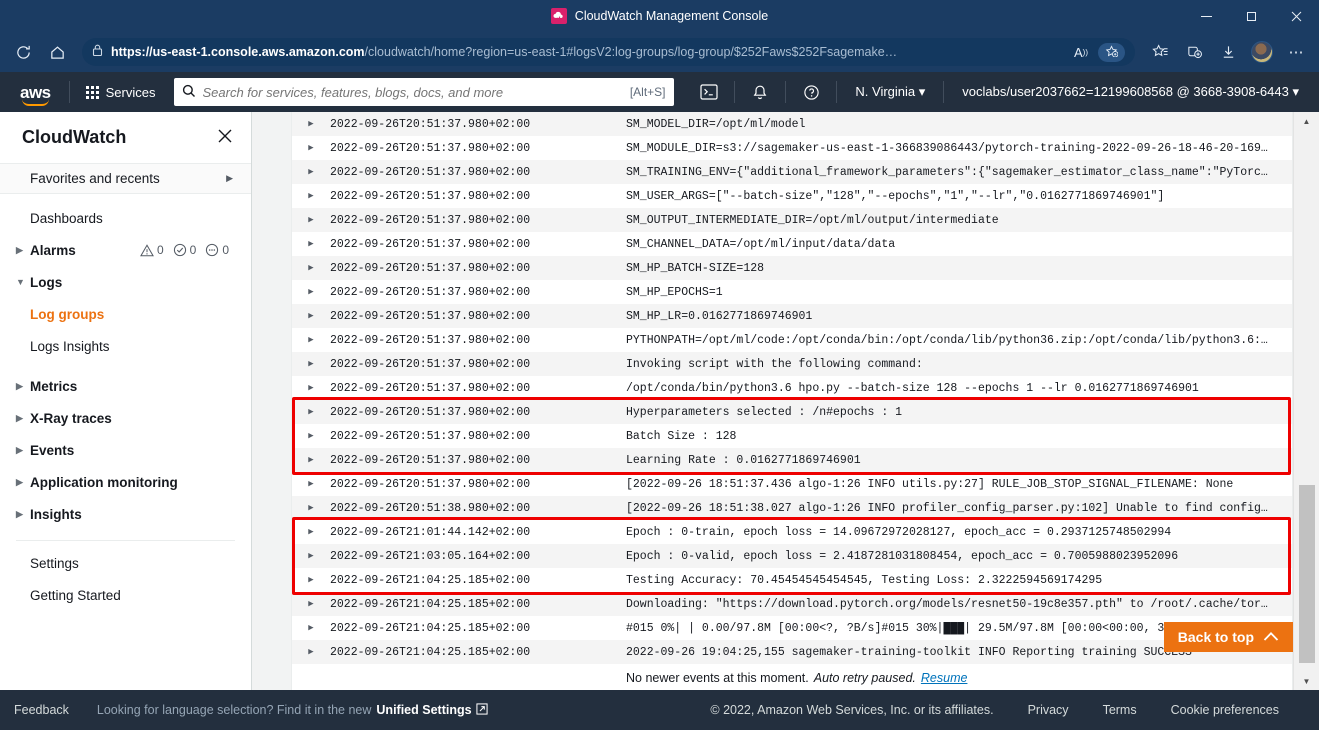  What do you see at coordinates (1160, 52) in the screenshot?
I see `favorites-icon` at bounding box center [1160, 52].